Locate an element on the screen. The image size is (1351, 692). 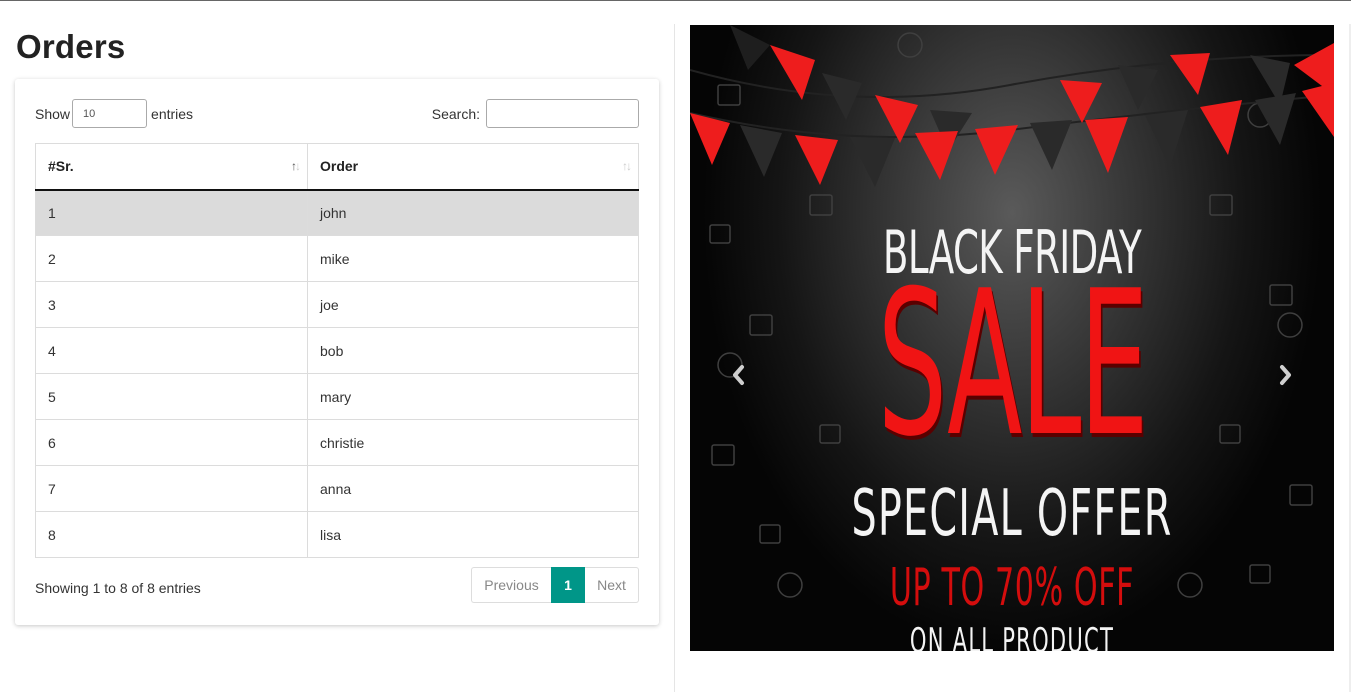
table-row: 7 anna is located at coordinates (337, 488).